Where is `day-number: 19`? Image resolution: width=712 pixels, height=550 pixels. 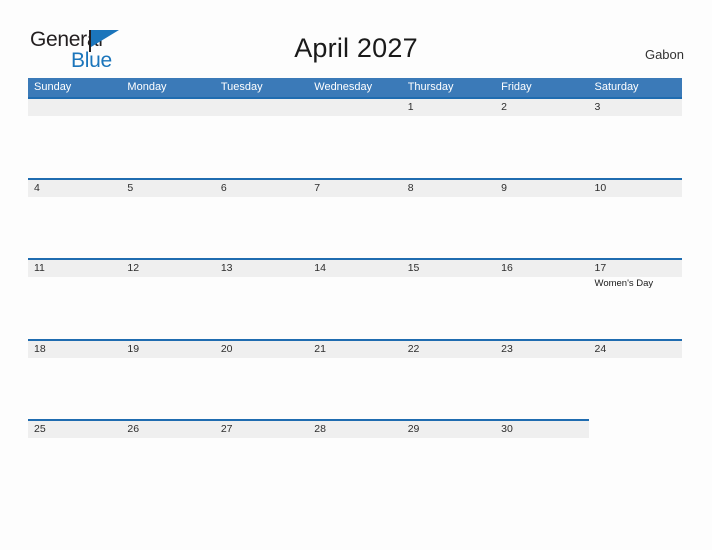
day-number: 19 is located at coordinates (133, 348).